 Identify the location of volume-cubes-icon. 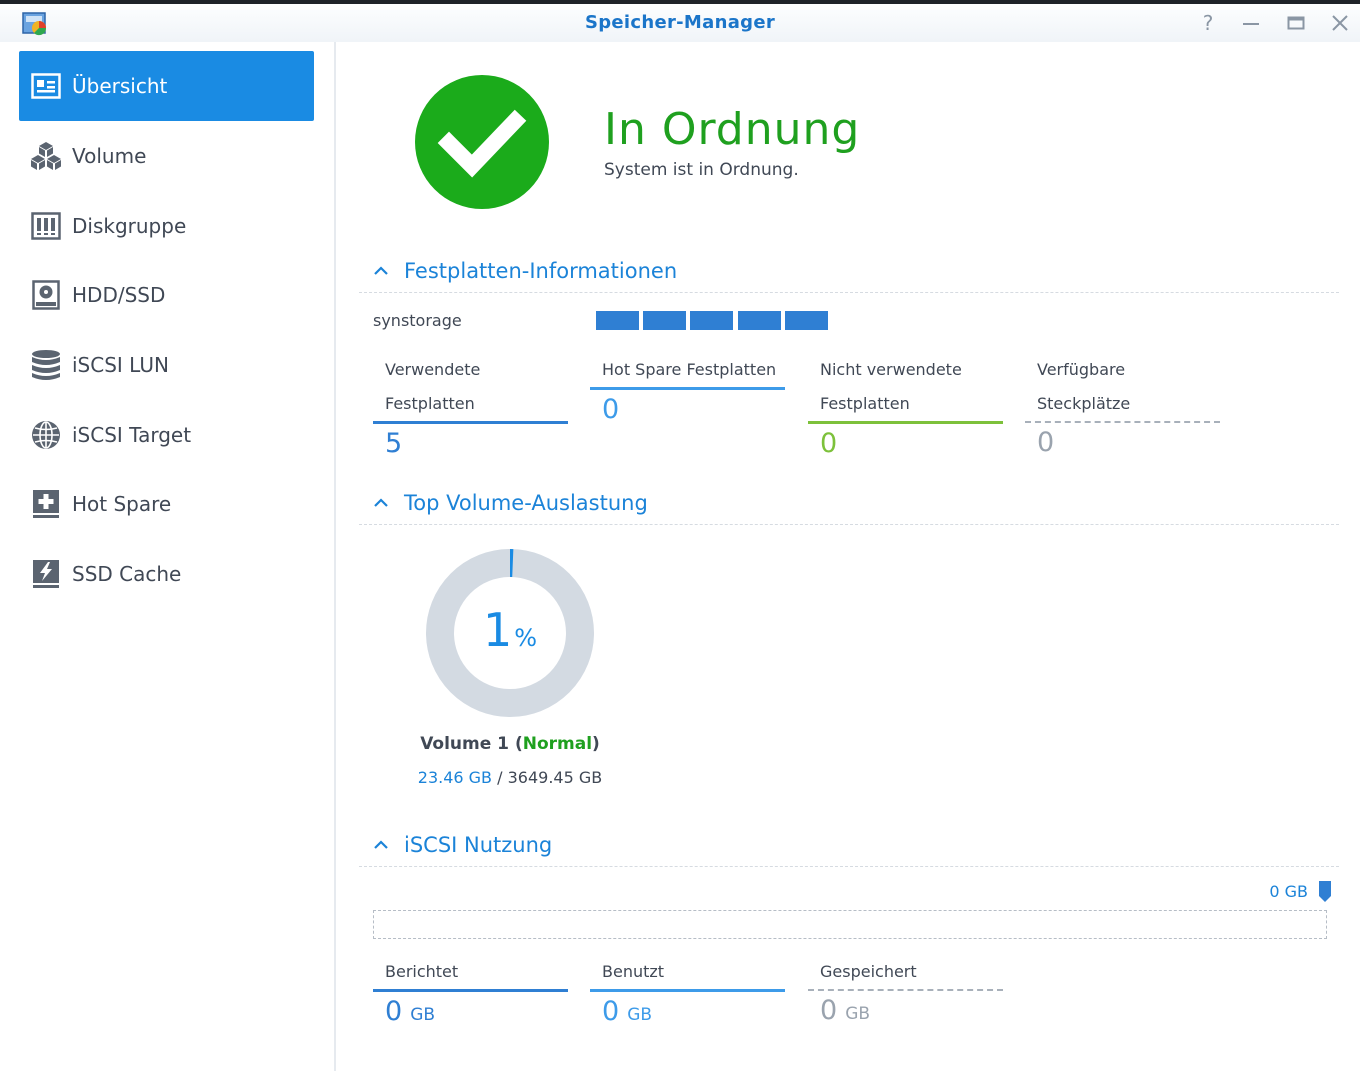
(46, 156).